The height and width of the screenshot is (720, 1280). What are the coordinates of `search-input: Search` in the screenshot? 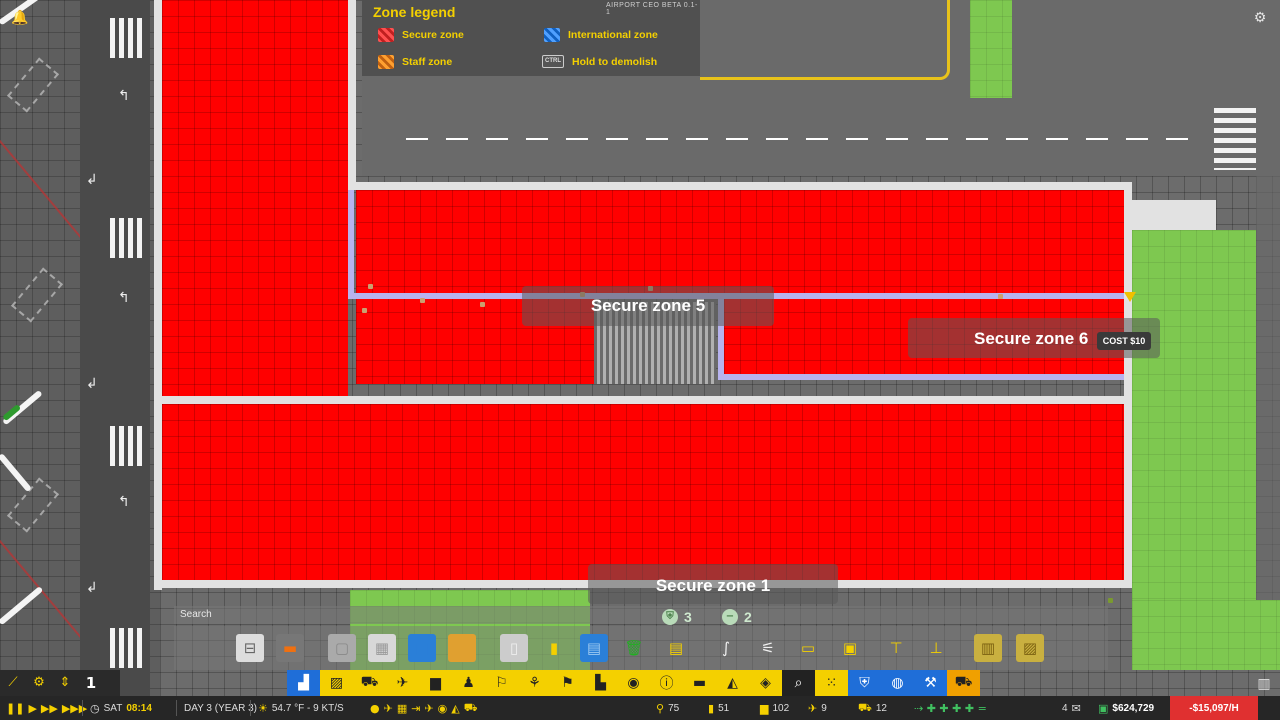 It's located at (196, 614).